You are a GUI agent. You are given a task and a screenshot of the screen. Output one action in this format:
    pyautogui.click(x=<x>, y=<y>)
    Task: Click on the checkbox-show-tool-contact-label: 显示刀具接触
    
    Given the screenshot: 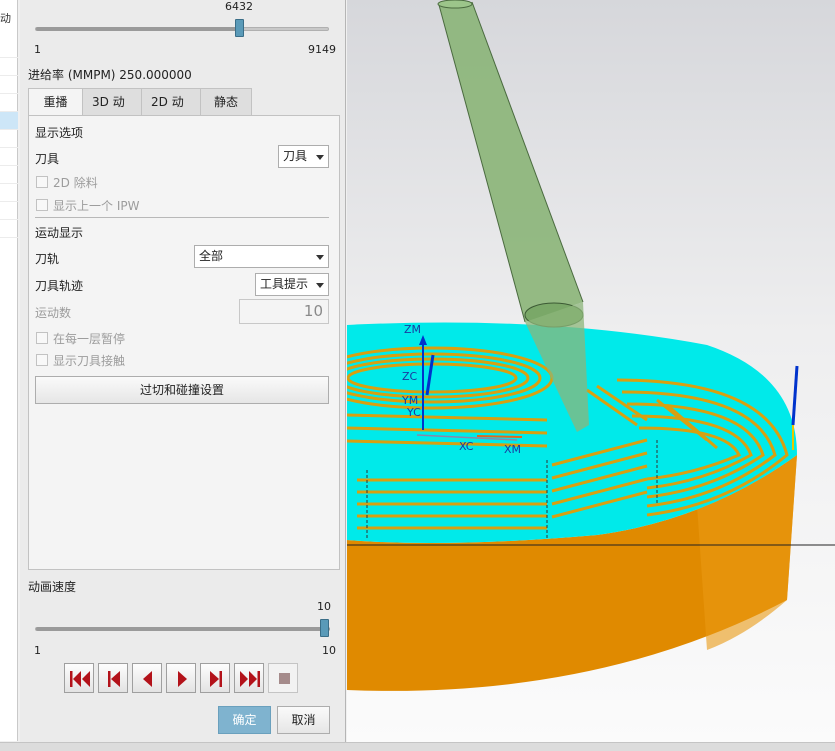 What is the action you would take?
    pyautogui.click(x=89, y=361)
    